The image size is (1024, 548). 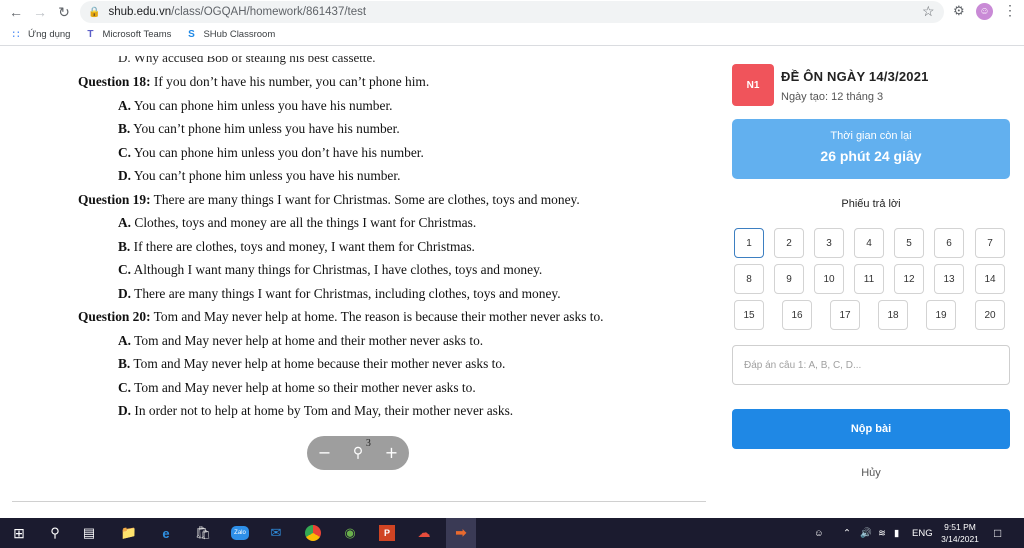 What do you see at coordinates (871, 365) in the screenshot?
I see `answer-input` at bounding box center [871, 365].